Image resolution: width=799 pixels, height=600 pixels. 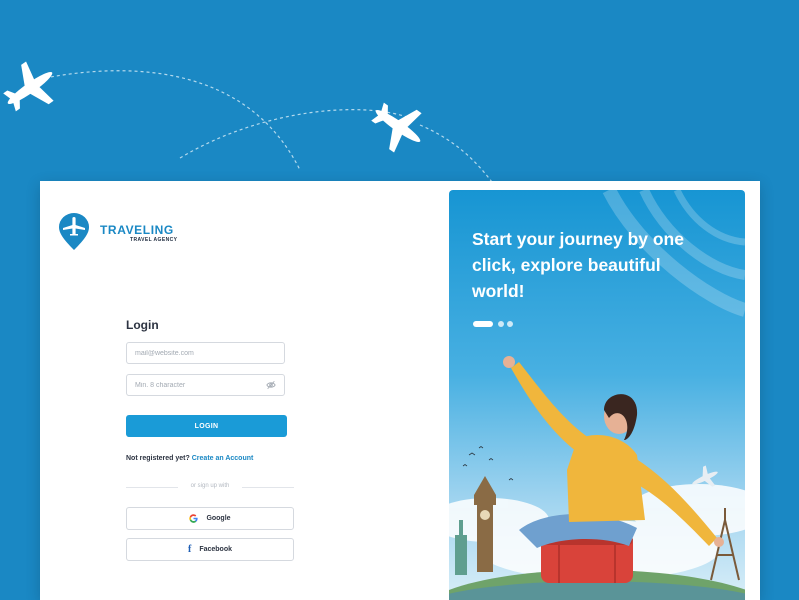 I want to click on divider-text: or sign up with, so click(x=210, y=486).